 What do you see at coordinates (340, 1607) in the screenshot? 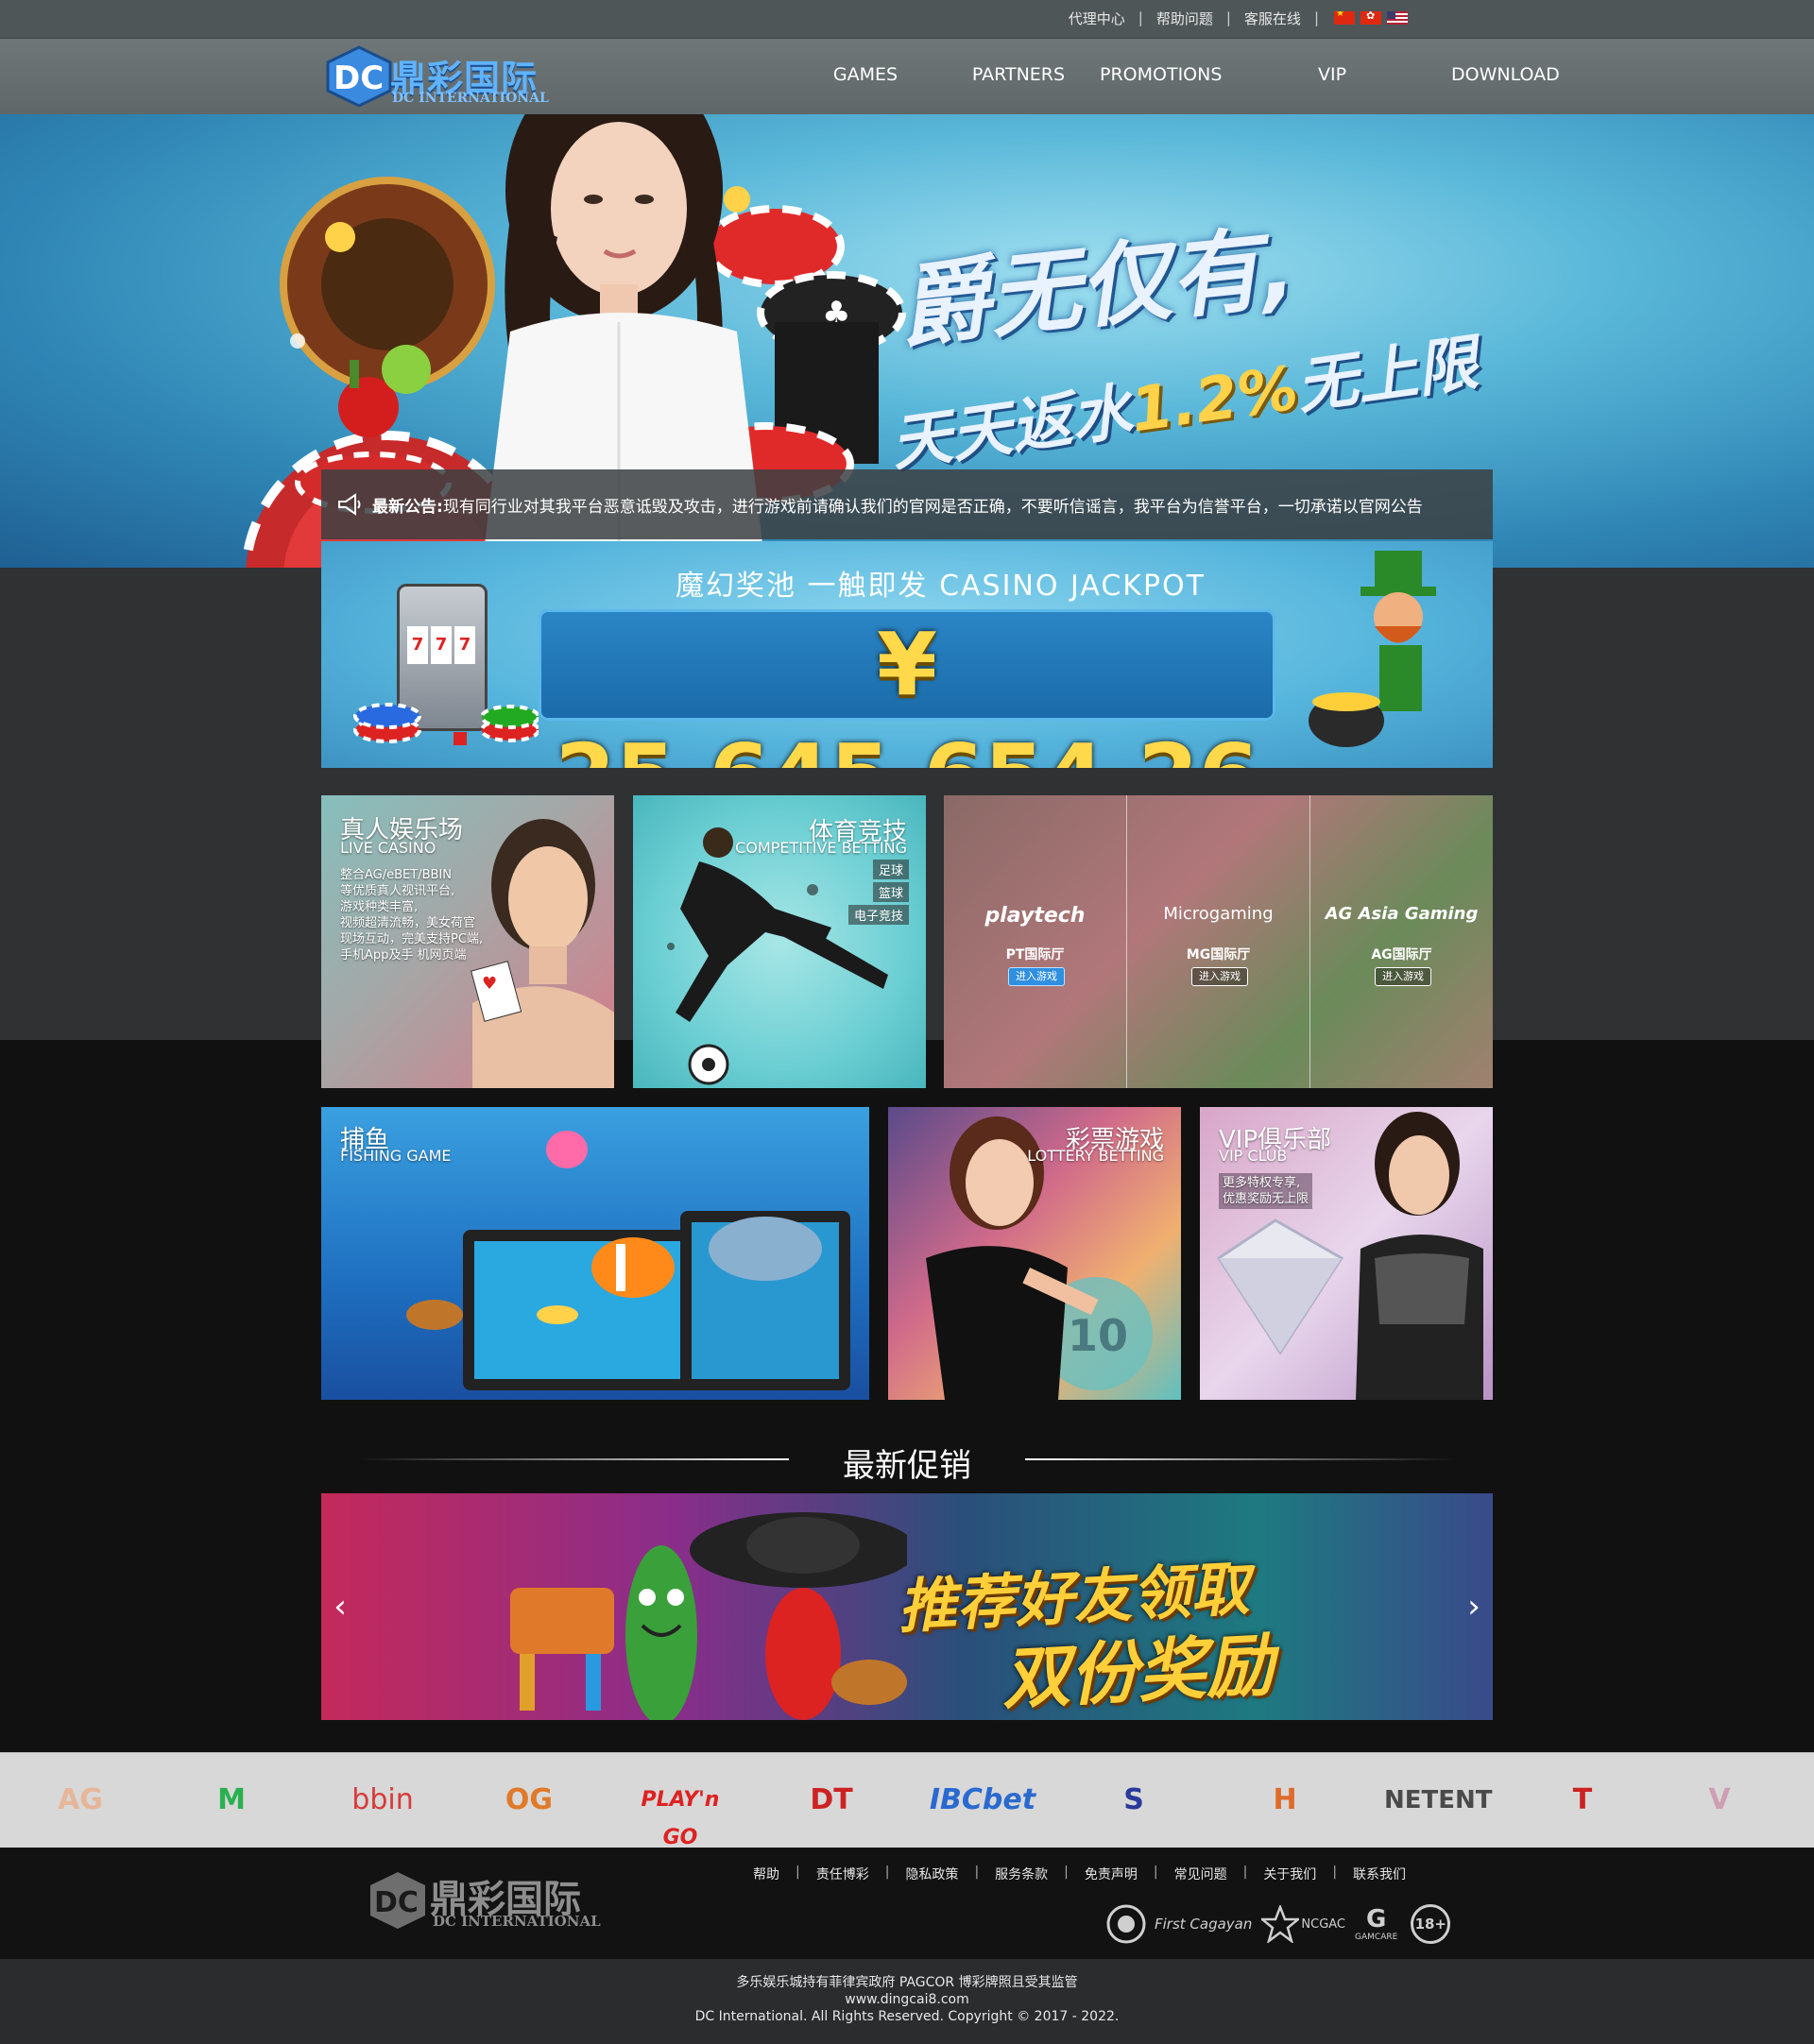
I see `chevron-left-icon: ‹` at bounding box center [340, 1607].